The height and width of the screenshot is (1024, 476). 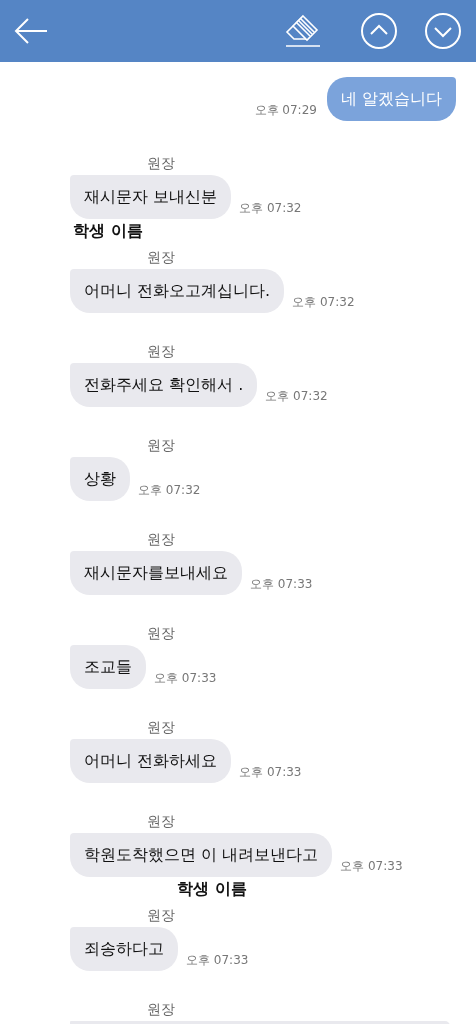 What do you see at coordinates (201, 855) in the screenshot?
I see `message-bubble: 학원도착했으면 이 내려보낸다고` at bounding box center [201, 855].